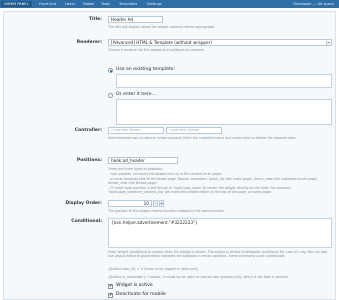  What do you see at coordinates (135, 169) in the screenshot?
I see `positions-hint-0: There are three types of positions:` at bounding box center [135, 169].